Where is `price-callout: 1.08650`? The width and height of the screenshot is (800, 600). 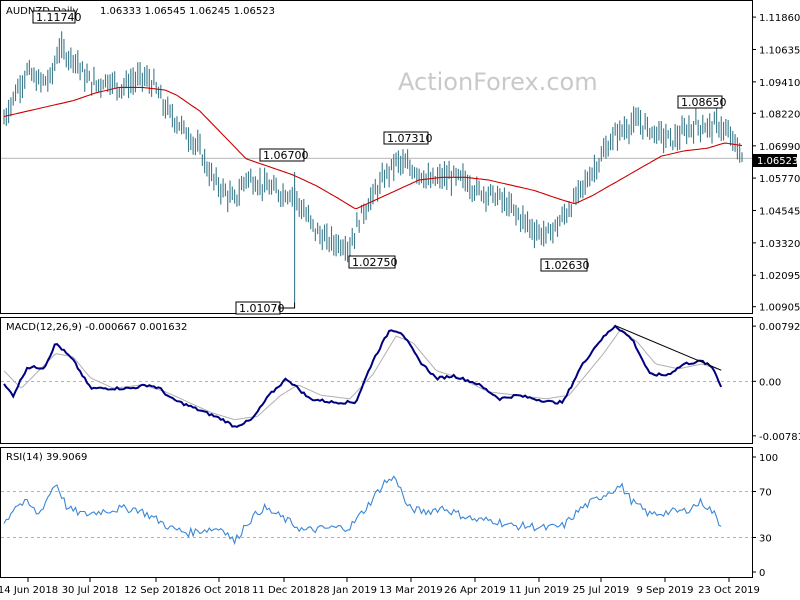 price-callout: 1.08650 is located at coordinates (702, 102).